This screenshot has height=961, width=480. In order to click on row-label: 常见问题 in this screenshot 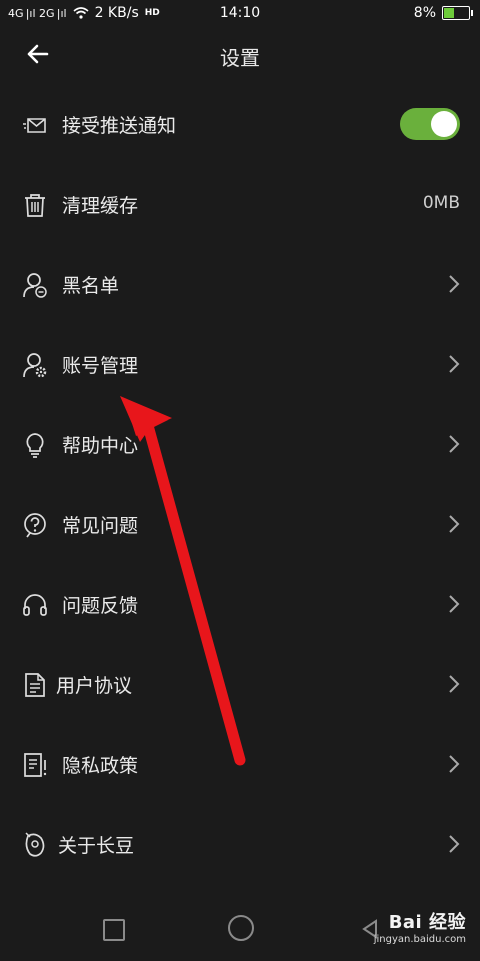, I will do `click(100, 526)`.